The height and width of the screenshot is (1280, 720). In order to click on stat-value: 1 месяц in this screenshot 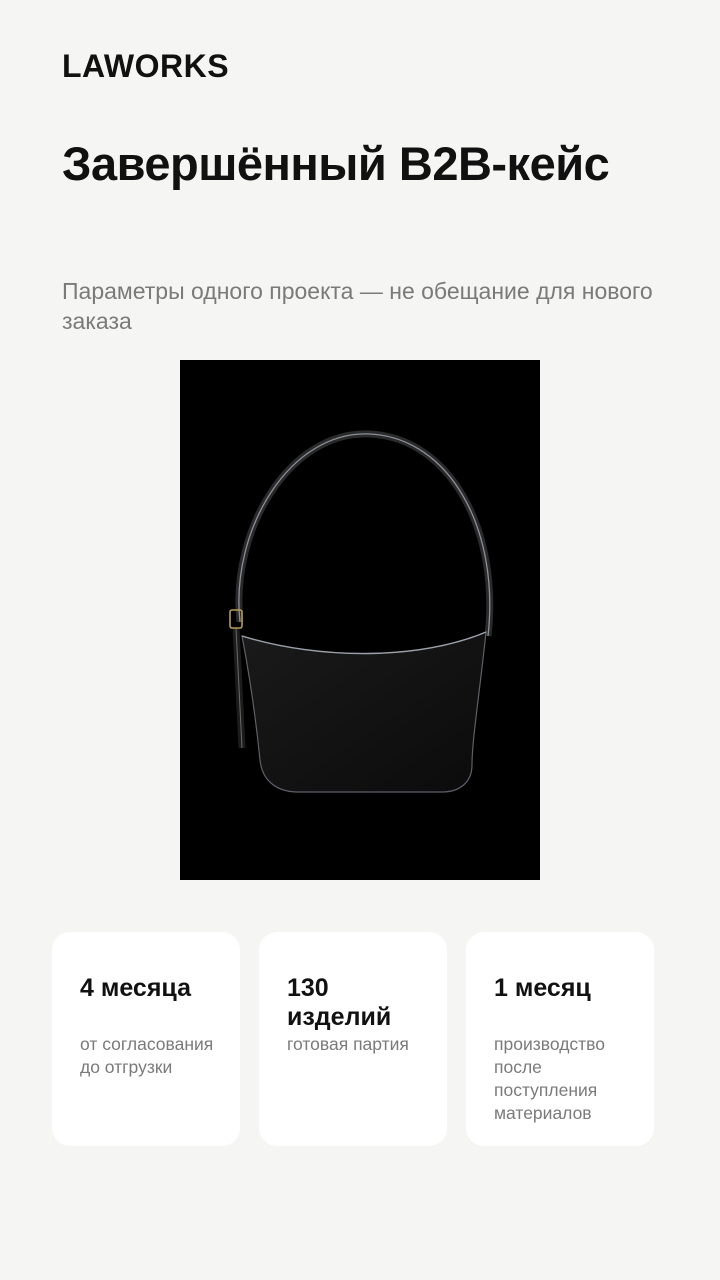, I will do `click(542, 988)`.